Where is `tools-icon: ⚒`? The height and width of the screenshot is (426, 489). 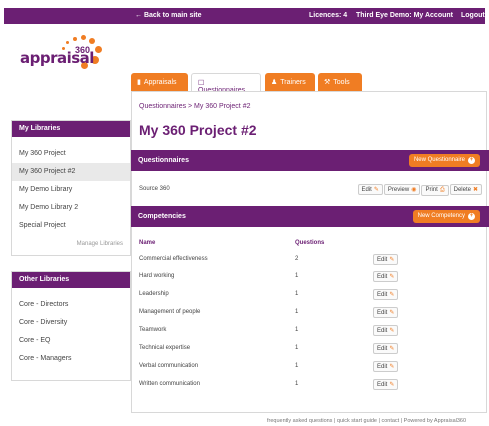 tools-icon: ⚒ is located at coordinates (327, 82).